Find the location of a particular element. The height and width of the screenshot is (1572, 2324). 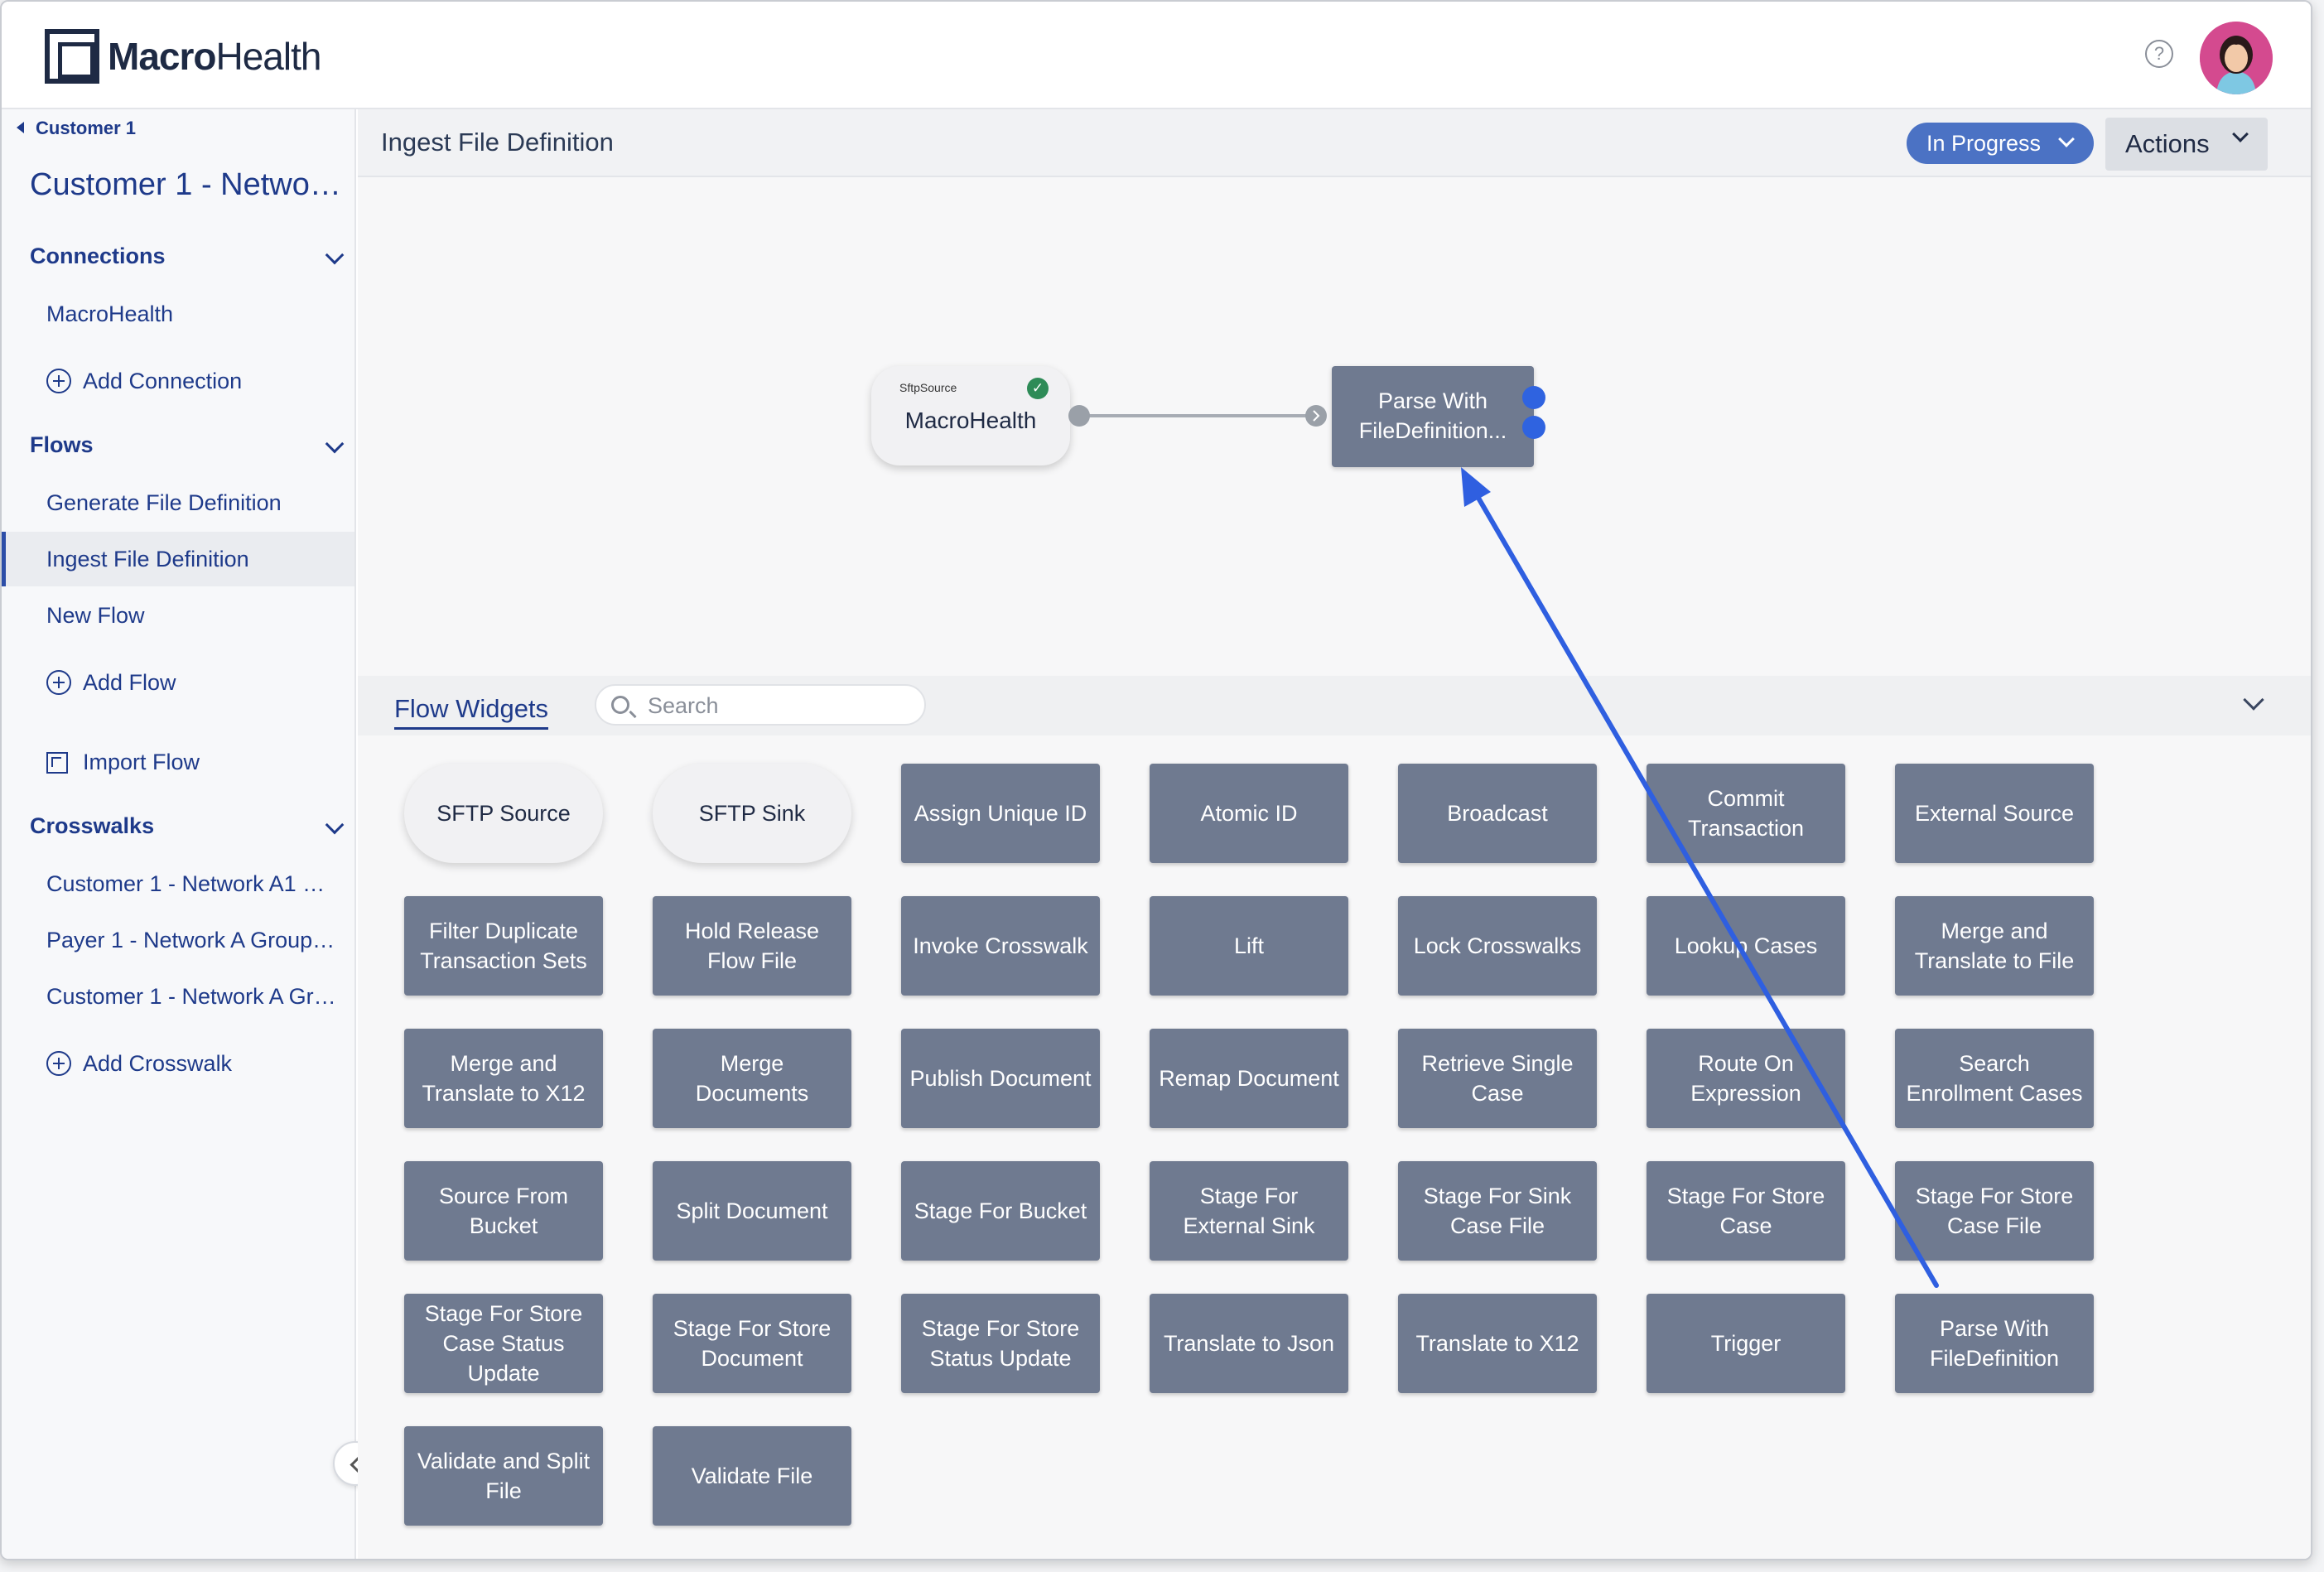

widget-tile: Parse With FileDefinition is located at coordinates (1995, 1343).